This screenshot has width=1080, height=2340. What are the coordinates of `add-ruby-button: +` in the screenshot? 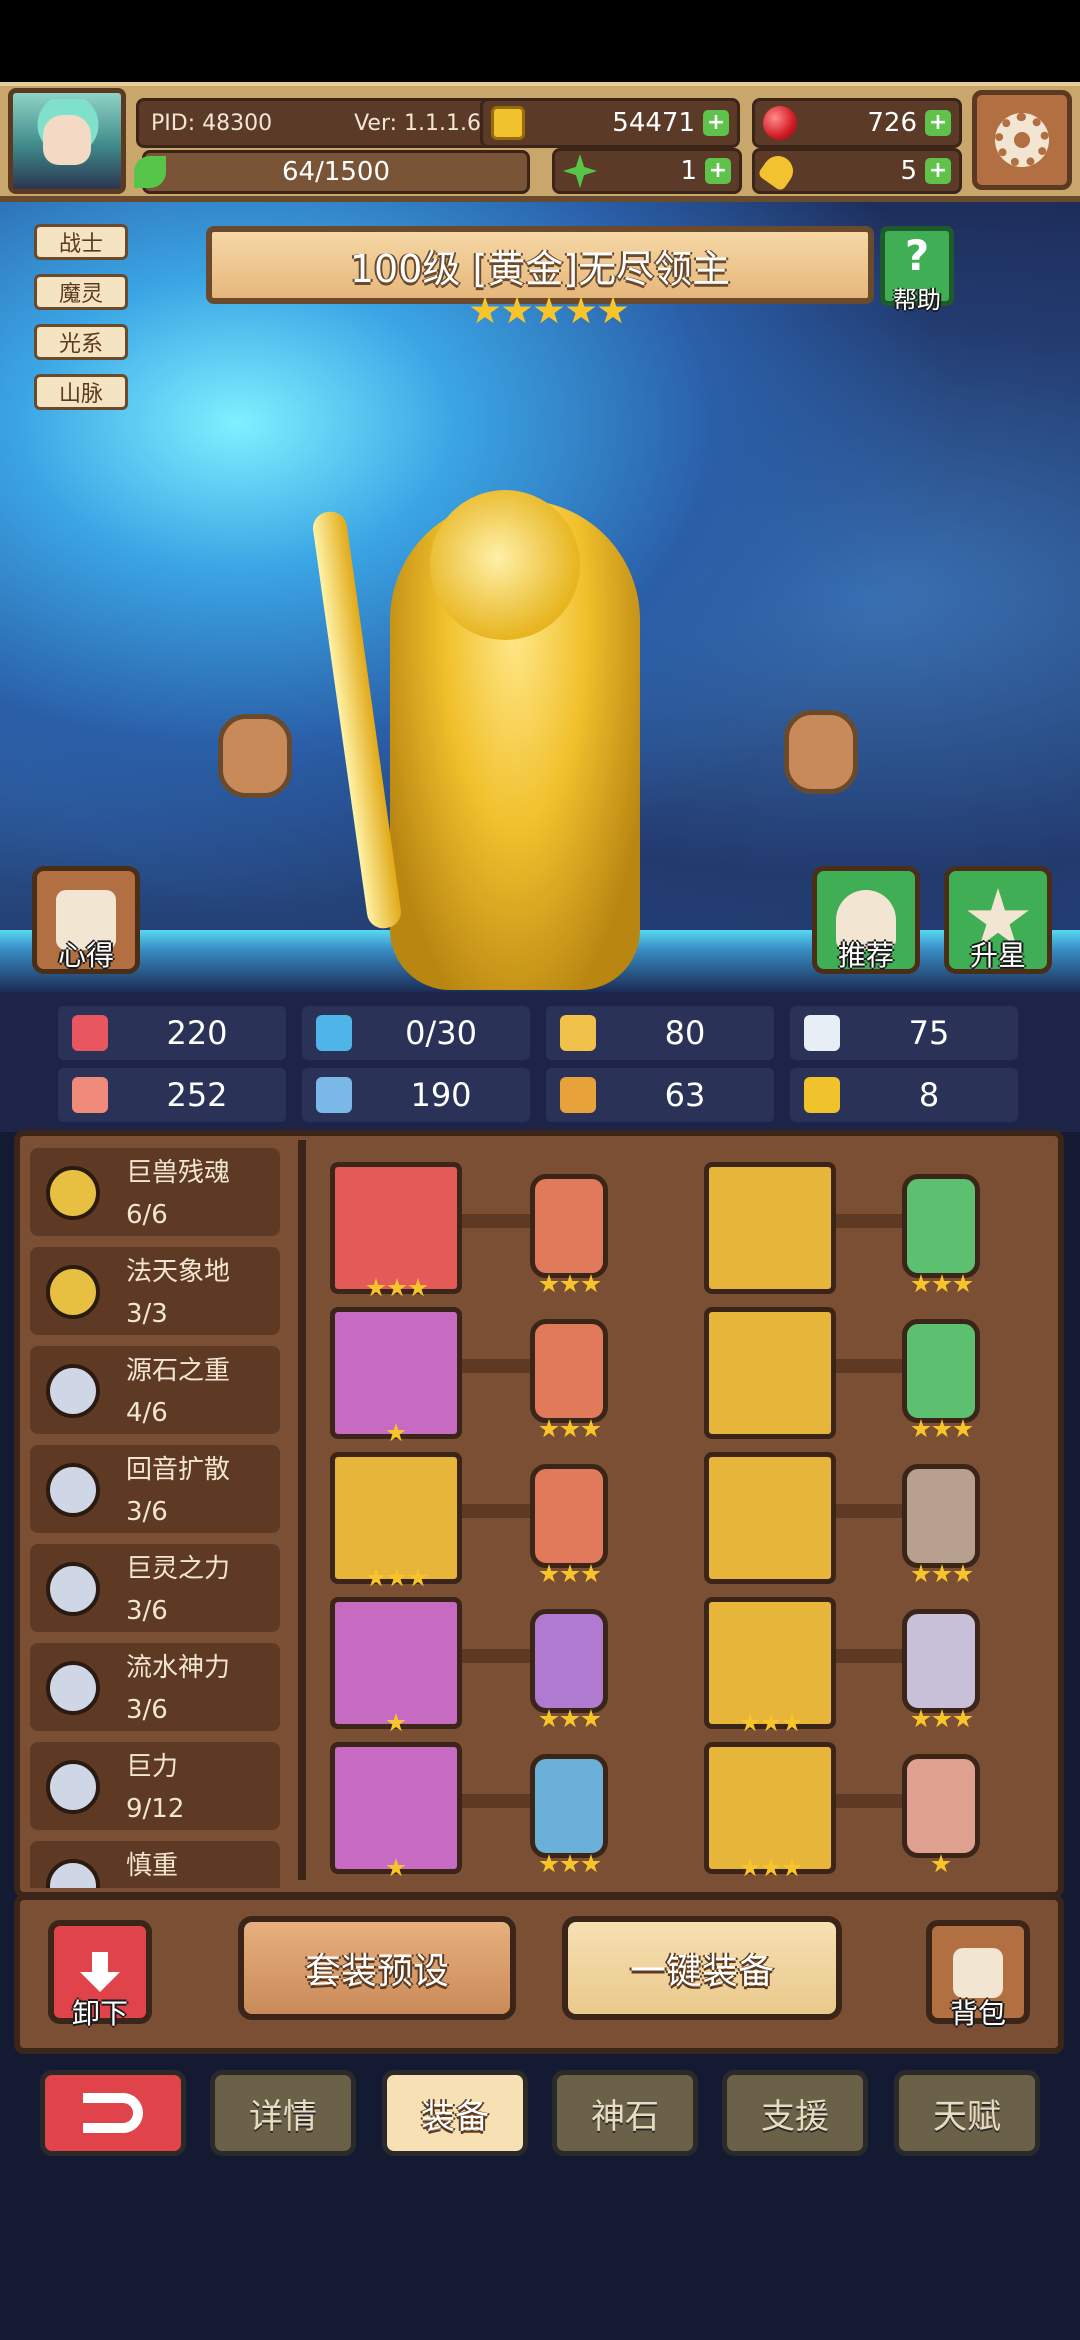 It's located at (938, 123).